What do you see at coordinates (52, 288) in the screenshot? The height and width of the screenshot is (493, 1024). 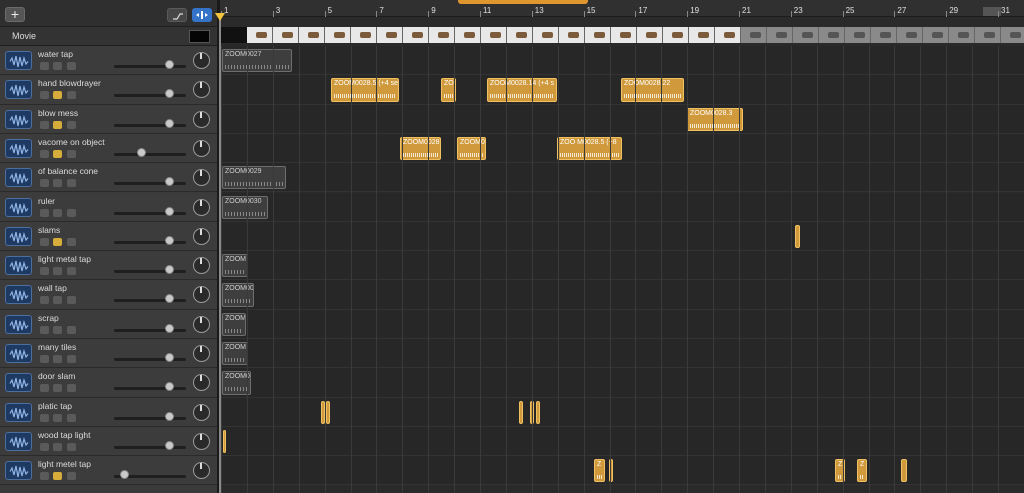 I see `track-name: wall tap` at bounding box center [52, 288].